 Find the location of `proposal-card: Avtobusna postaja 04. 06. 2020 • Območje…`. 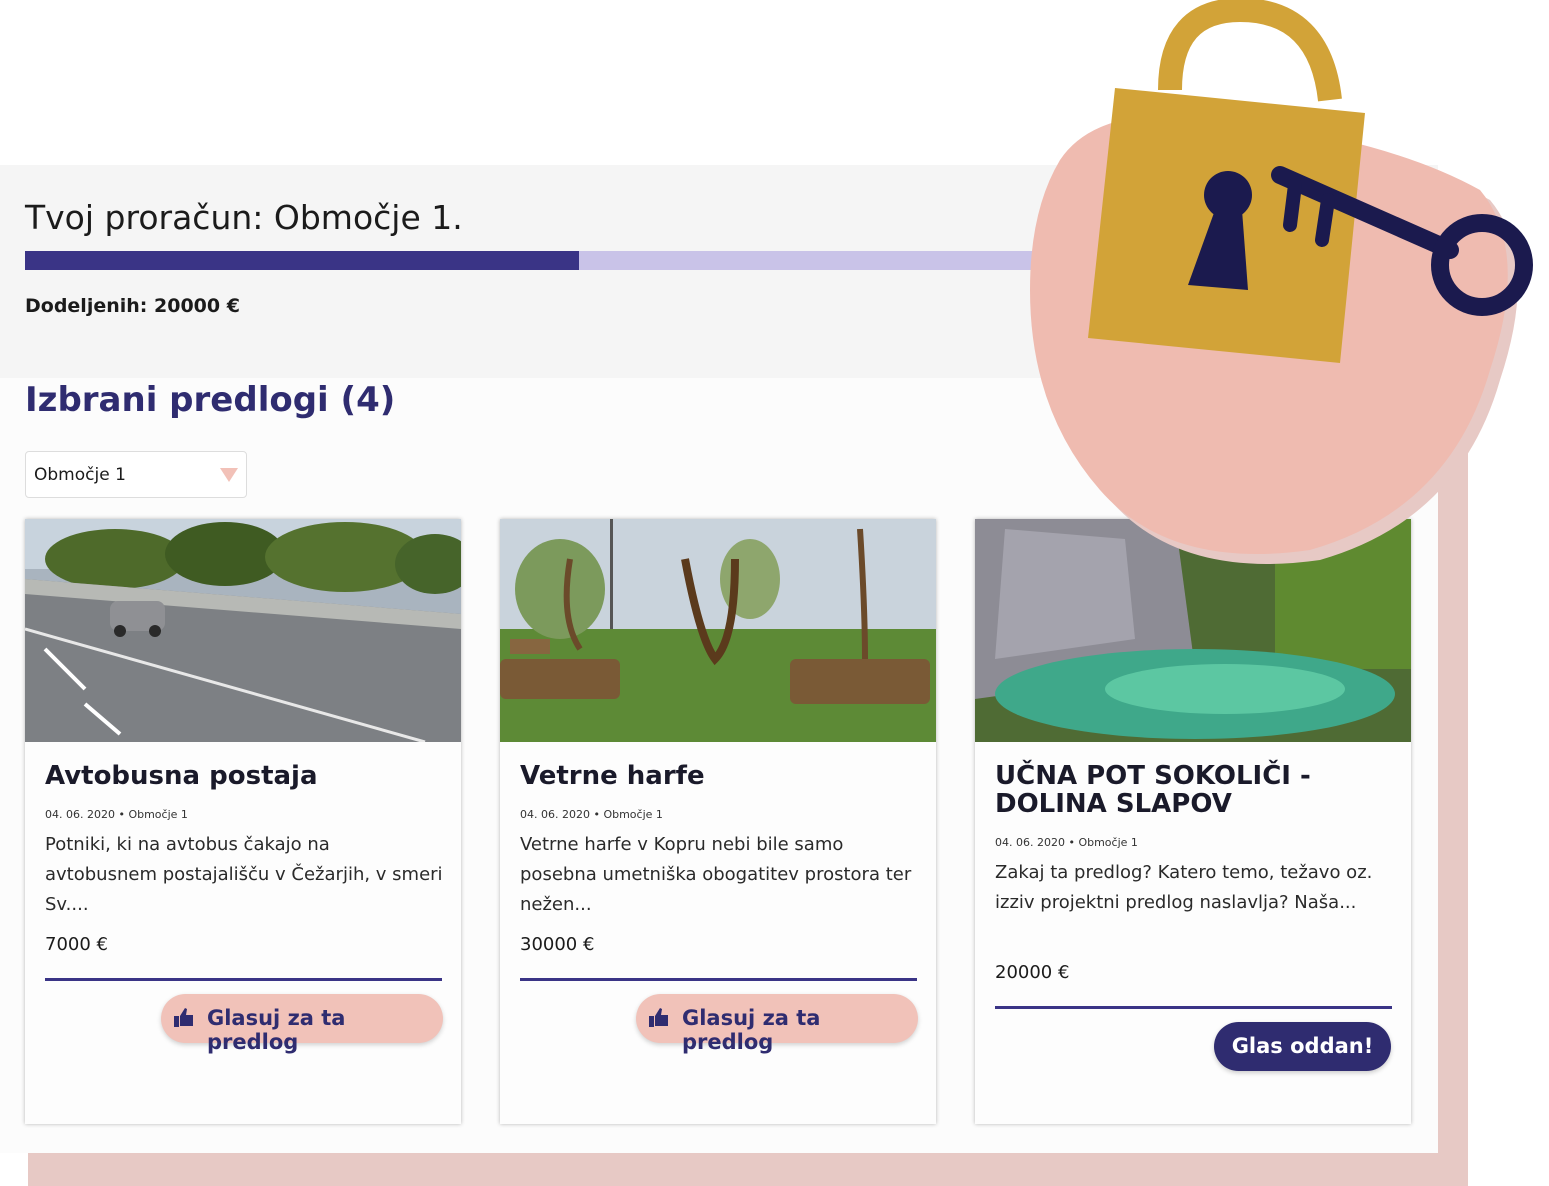

proposal-card: Avtobusna postaja 04. 06. 2020 • Območje… is located at coordinates (243, 821).